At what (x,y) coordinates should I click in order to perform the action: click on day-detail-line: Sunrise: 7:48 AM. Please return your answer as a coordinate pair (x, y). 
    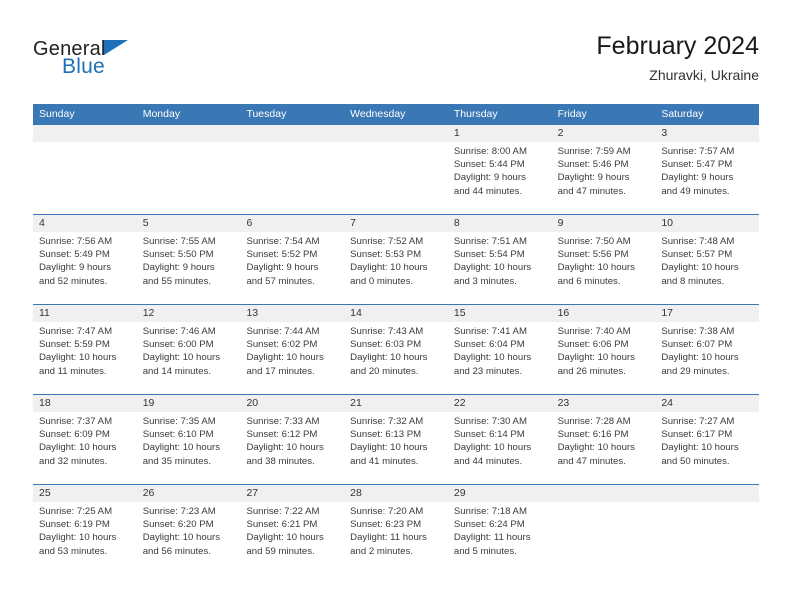
    Looking at the image, I should click on (698, 241).